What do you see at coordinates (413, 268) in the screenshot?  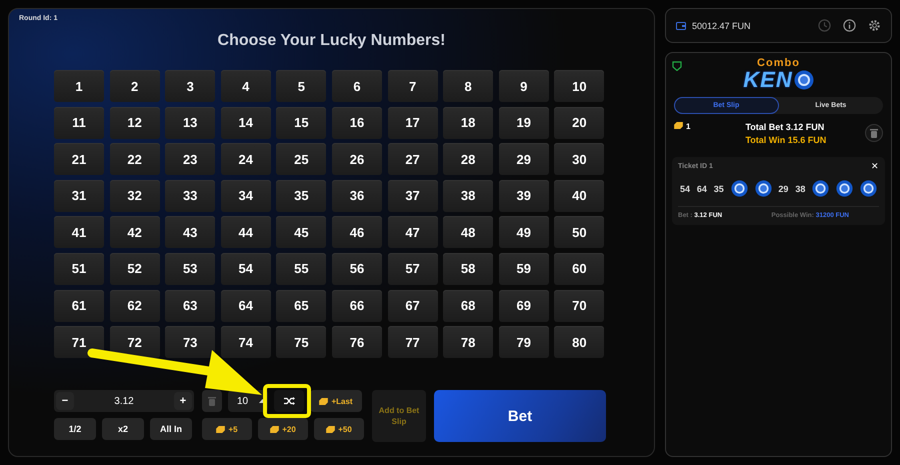 I see `number-tile: 57` at bounding box center [413, 268].